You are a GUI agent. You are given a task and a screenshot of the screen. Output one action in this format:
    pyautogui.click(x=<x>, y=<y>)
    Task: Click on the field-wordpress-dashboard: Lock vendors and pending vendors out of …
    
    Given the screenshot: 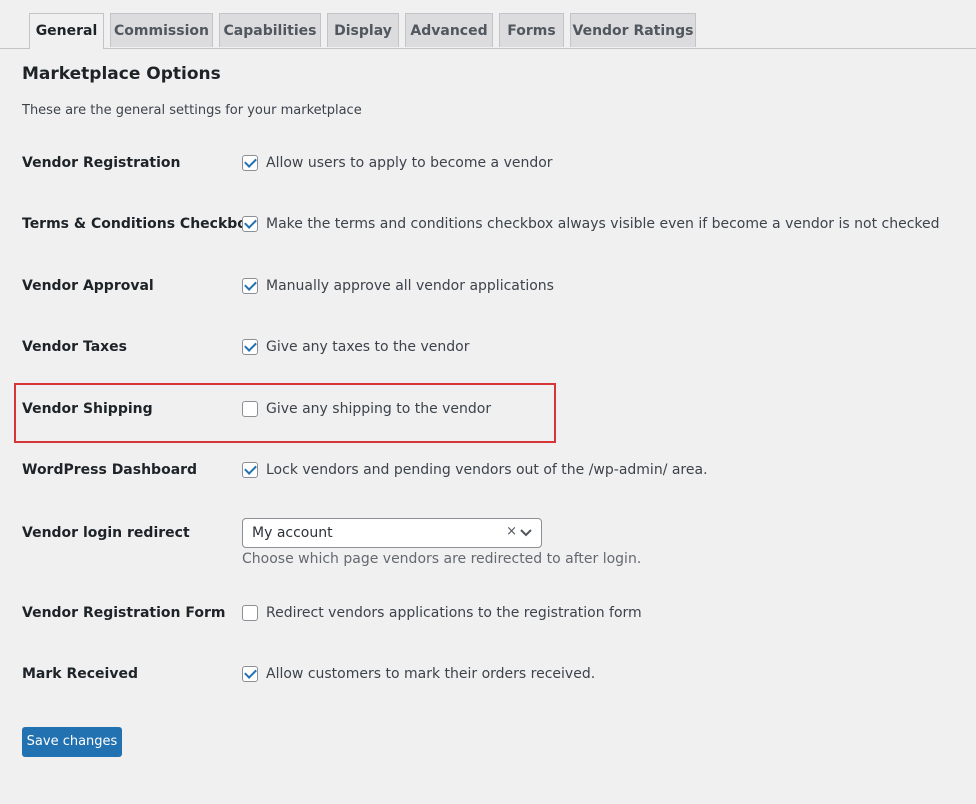 What is the action you would take?
    pyautogui.click(x=475, y=470)
    